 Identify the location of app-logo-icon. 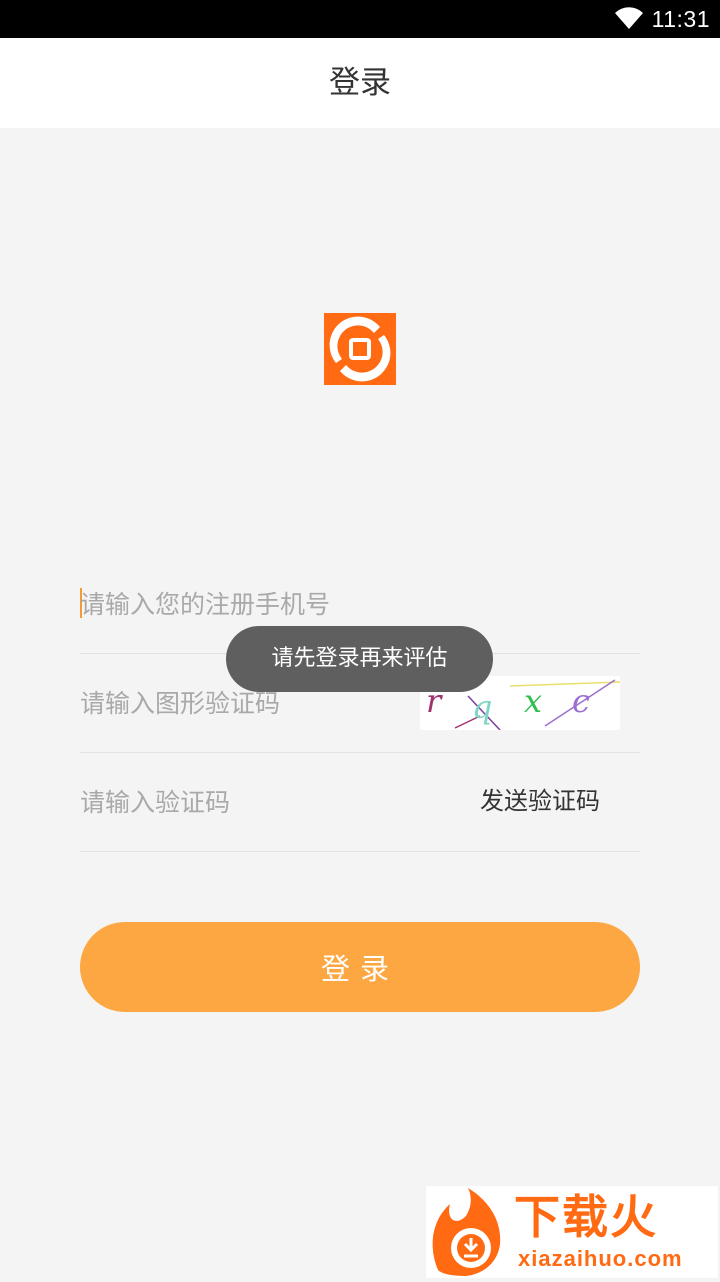
(360, 349).